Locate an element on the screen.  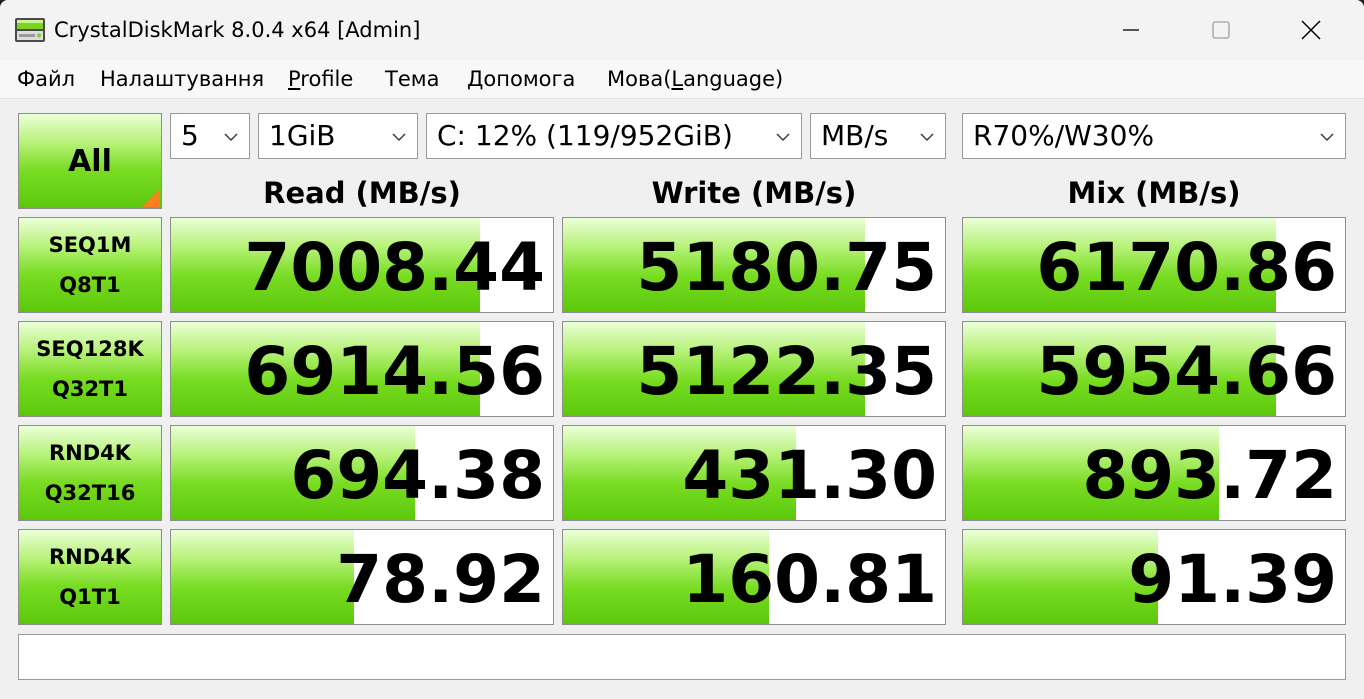
minimize-button is located at coordinates (1131, 30).